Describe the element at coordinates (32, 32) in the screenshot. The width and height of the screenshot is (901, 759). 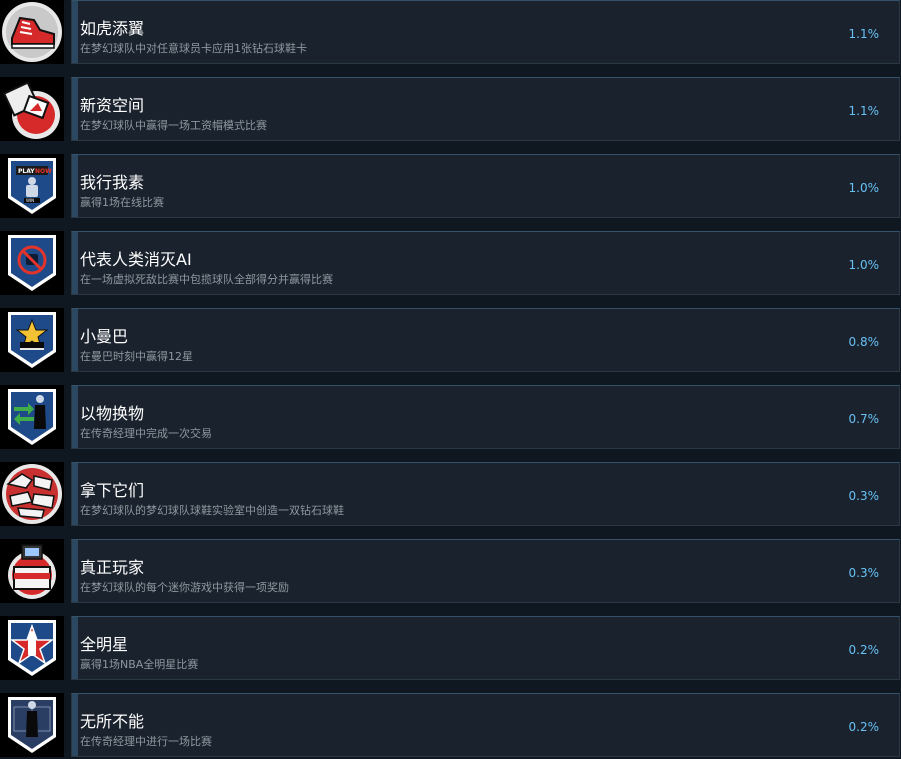
I see `red-sneaker-icon` at that location.